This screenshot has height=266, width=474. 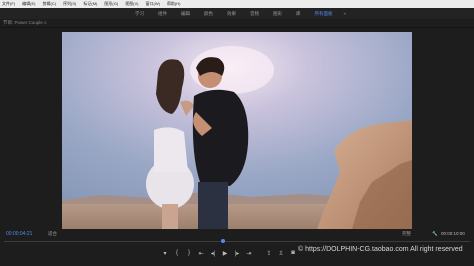 What do you see at coordinates (177, 253) in the screenshot?
I see `mark-in-icon: {` at bounding box center [177, 253].